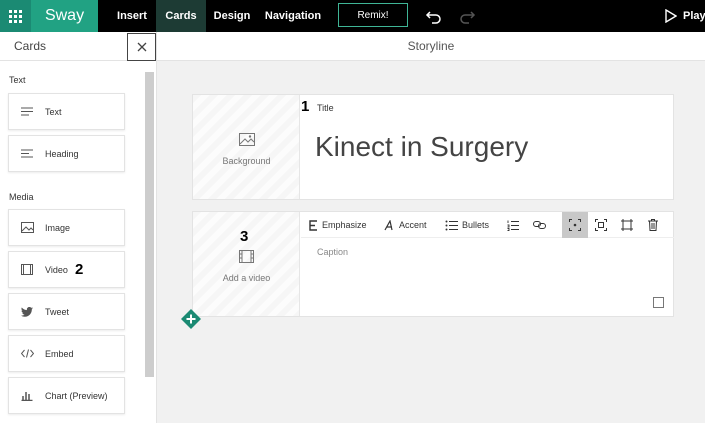 The width and height of the screenshot is (705, 423). I want to click on annotation-marker-1: 1, so click(305, 106).